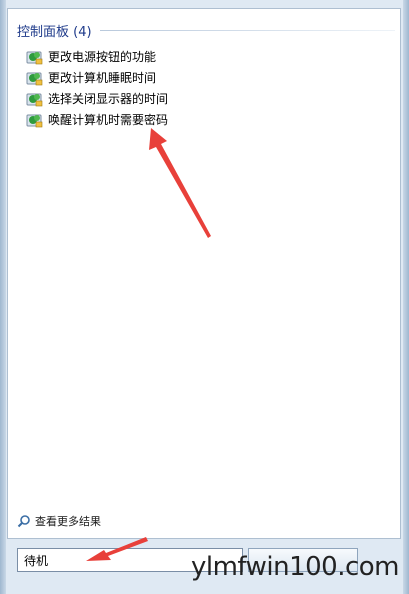 The width and height of the screenshot is (409, 594). I want to click on result-item-power-button: 更改电源按钮的功能, so click(206, 56).